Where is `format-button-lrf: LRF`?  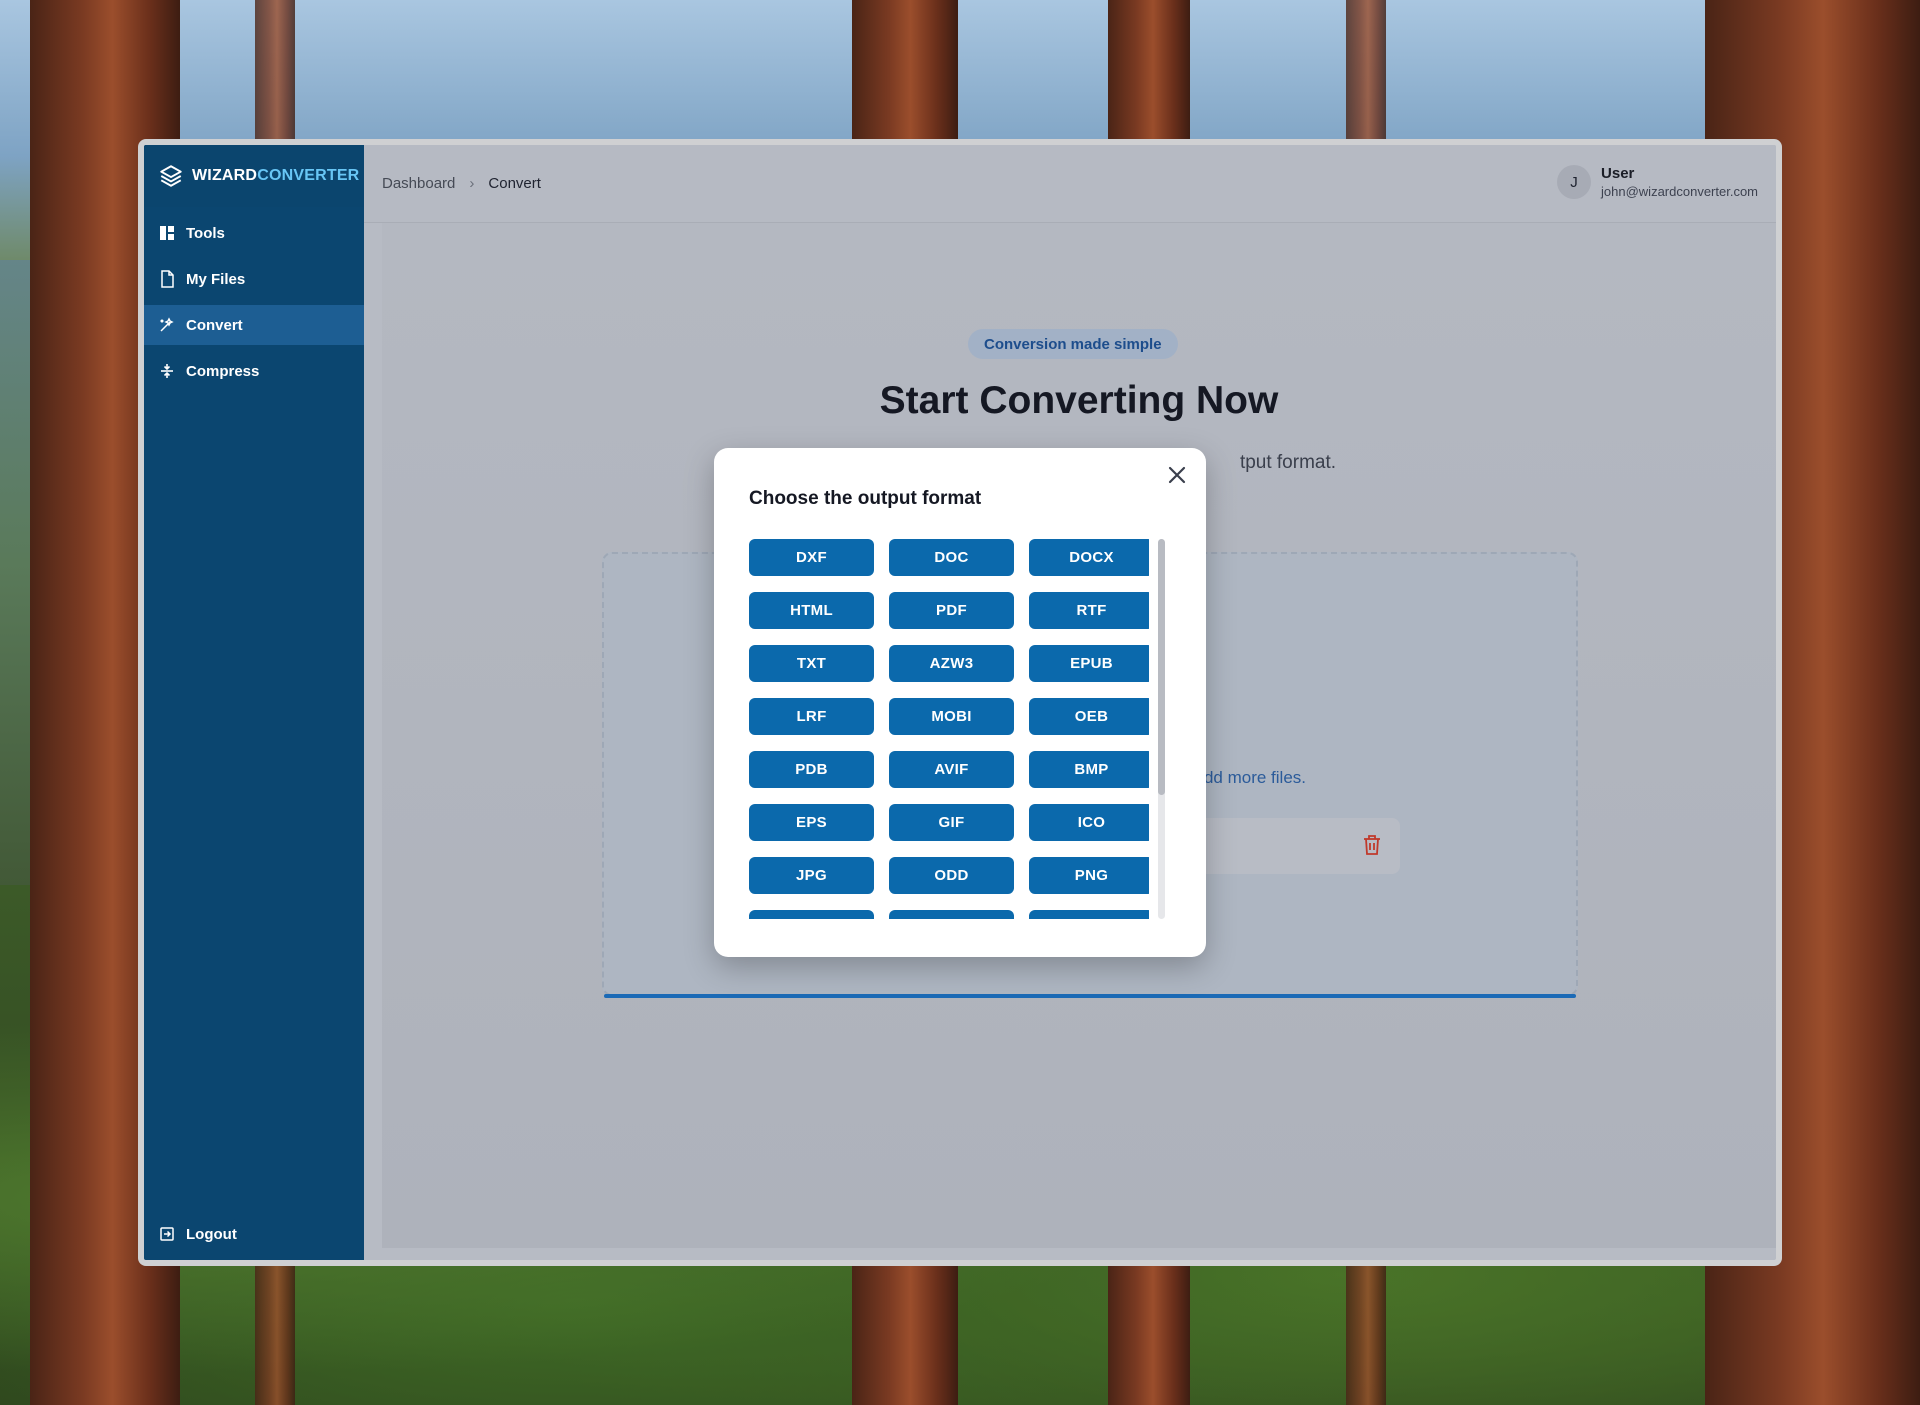
format-button-lrf: LRF is located at coordinates (811, 716).